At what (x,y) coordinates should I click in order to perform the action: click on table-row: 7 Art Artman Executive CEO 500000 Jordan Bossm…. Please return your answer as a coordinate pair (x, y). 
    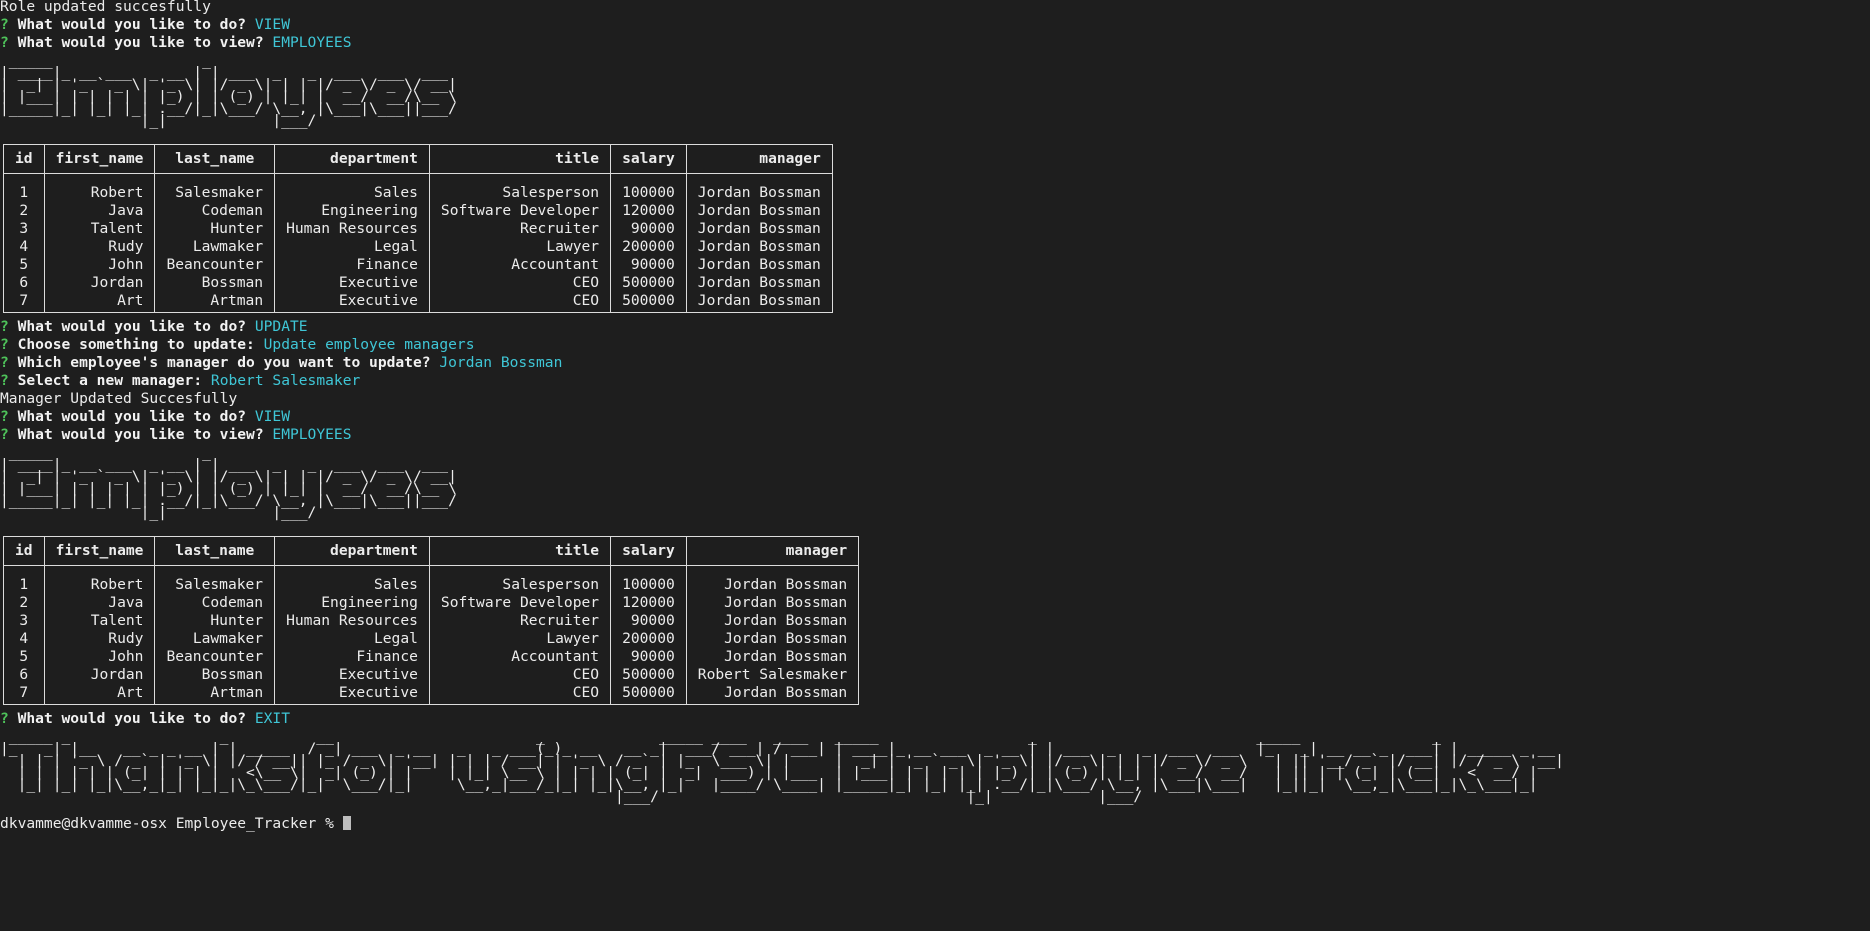
    Looking at the image, I should click on (431, 694).